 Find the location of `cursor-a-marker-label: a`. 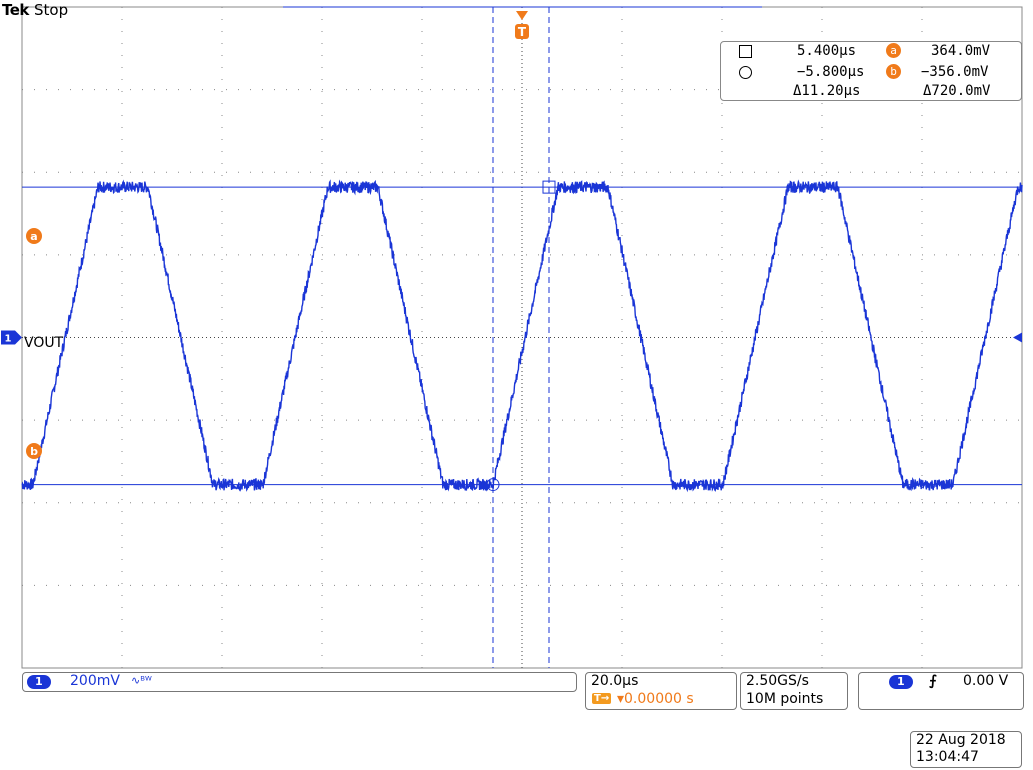

cursor-a-marker-label: a is located at coordinates (33, 236).